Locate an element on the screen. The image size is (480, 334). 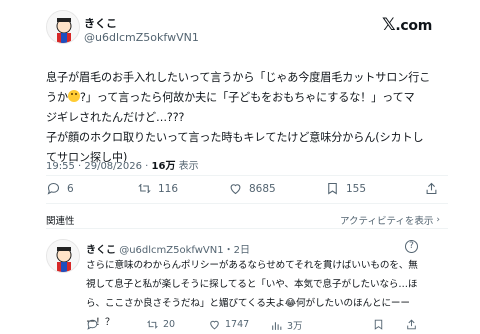
author-name: きくこ is located at coordinates (100, 23).